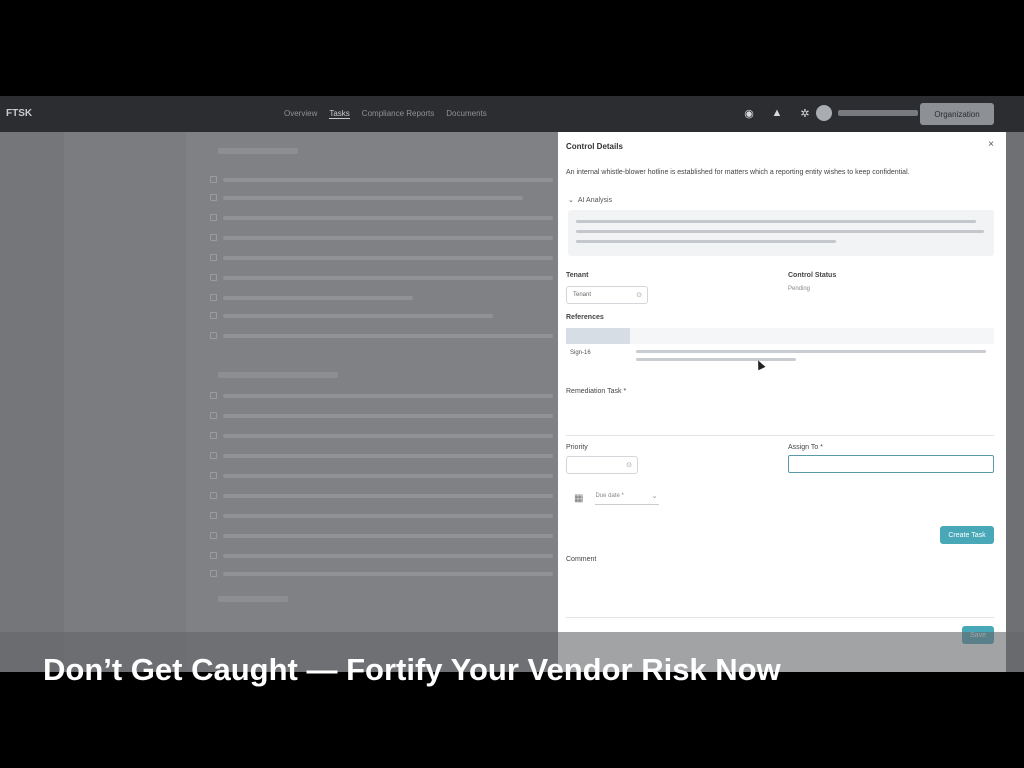 This screenshot has height=768, width=1024. I want to click on eye-icon: ◉, so click(749, 113).